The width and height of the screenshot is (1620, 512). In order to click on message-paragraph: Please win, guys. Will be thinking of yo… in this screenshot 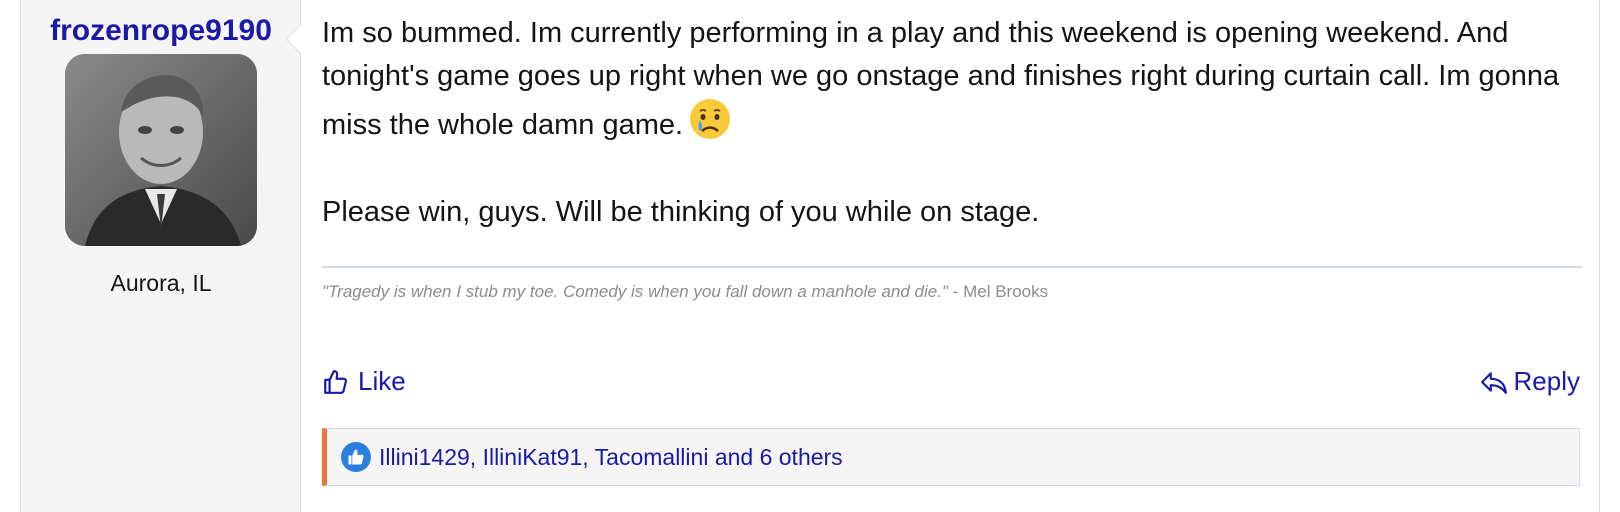, I will do `click(681, 212)`.